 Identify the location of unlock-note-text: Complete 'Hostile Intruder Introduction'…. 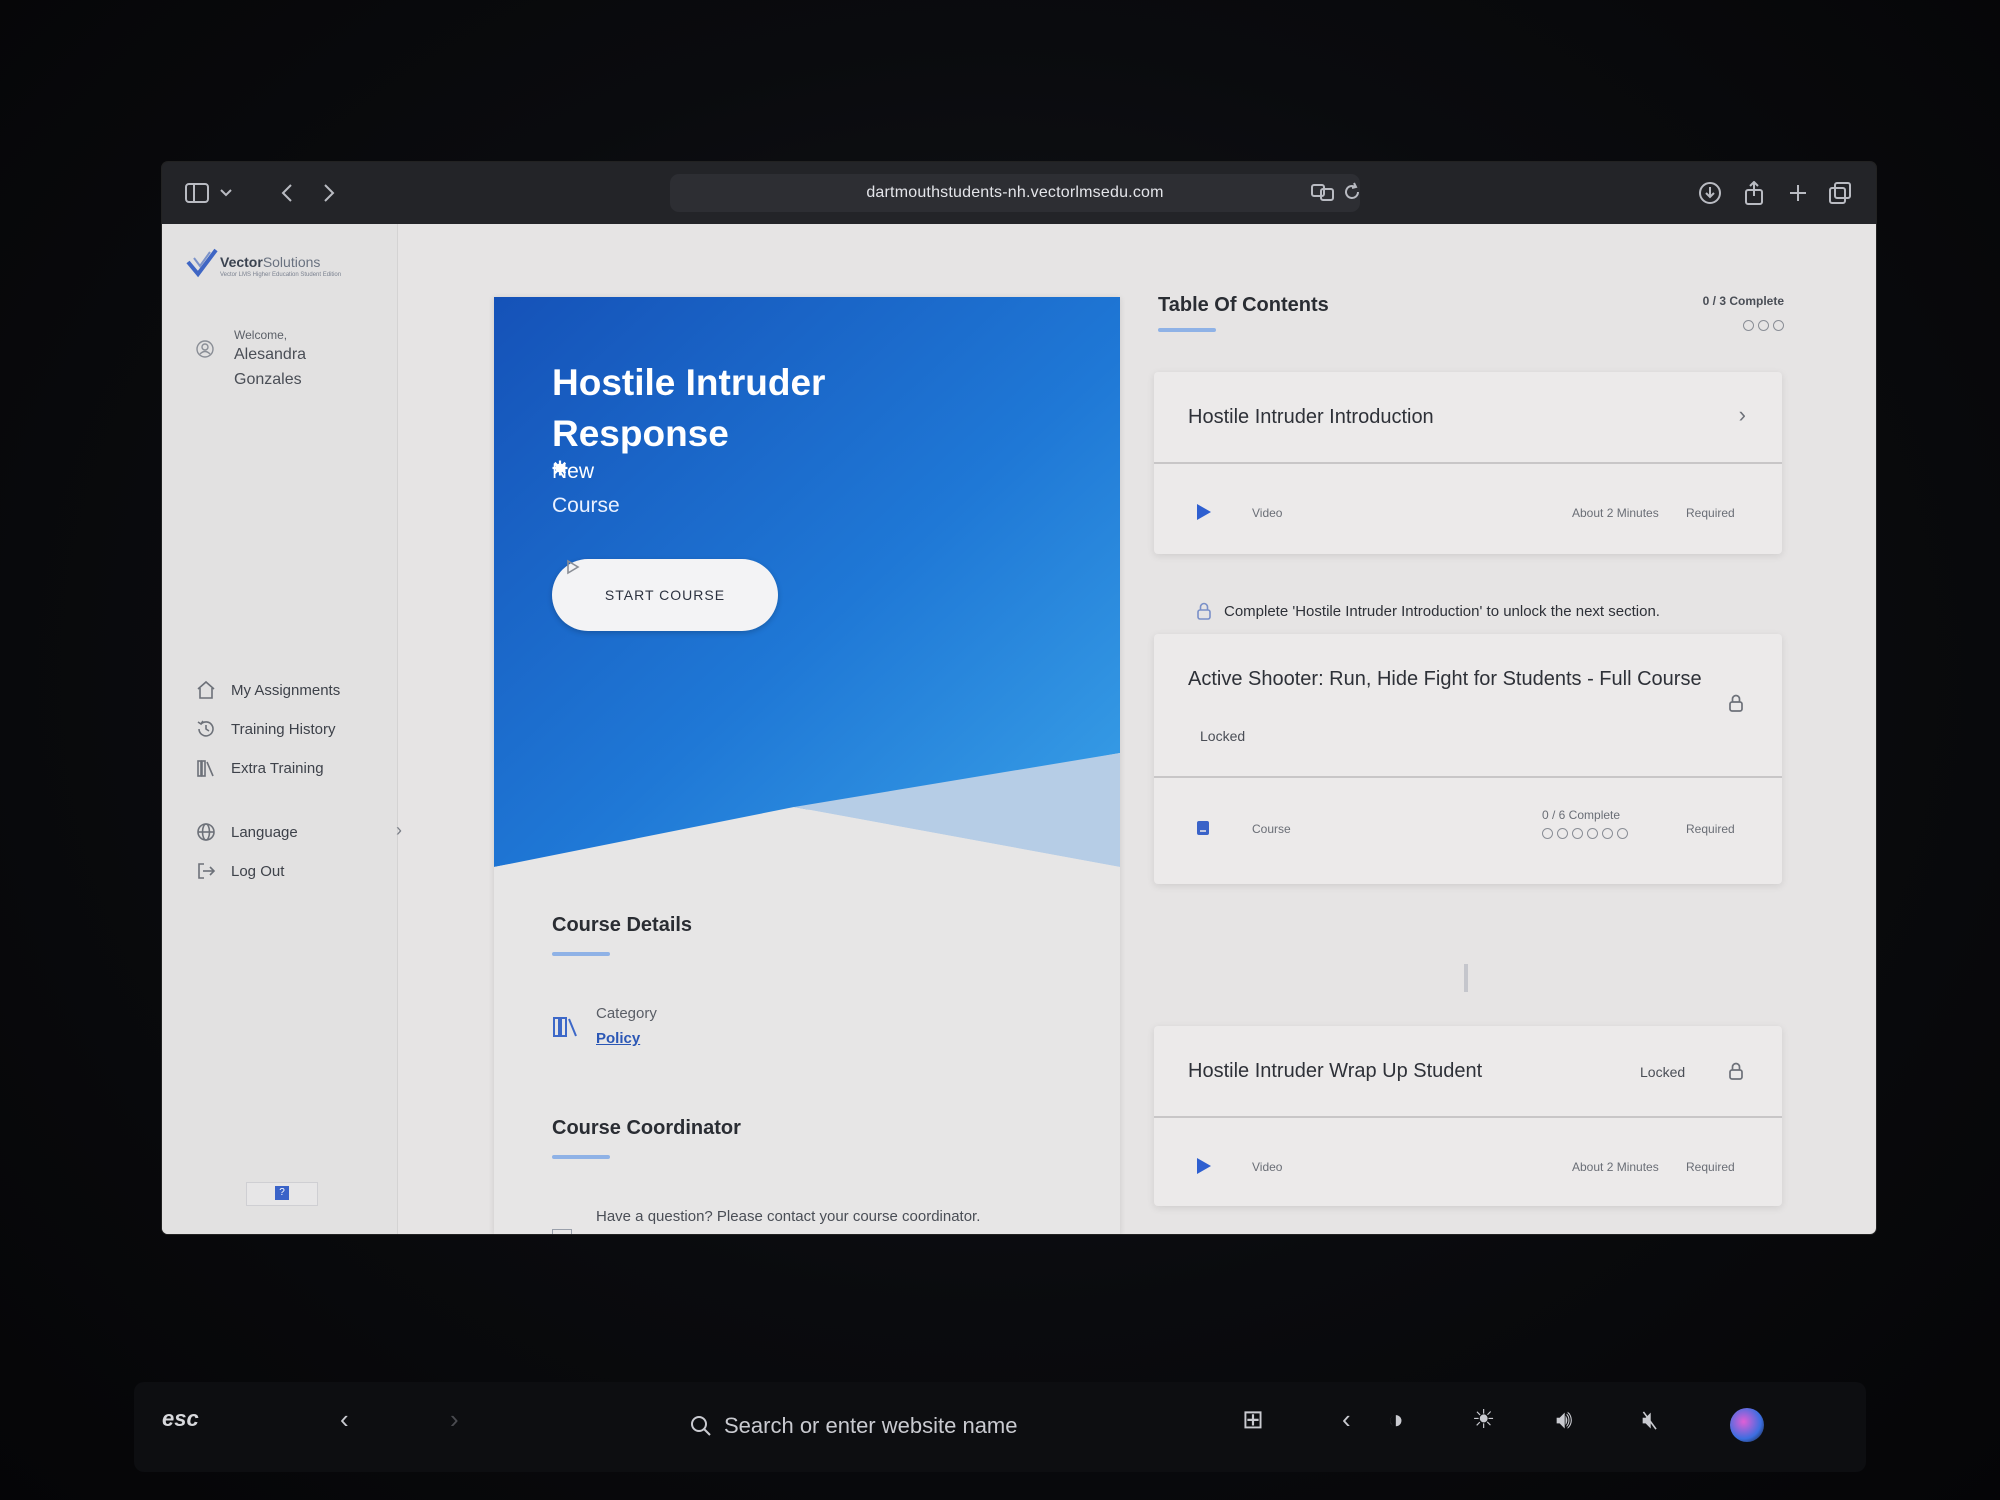
(1442, 611).